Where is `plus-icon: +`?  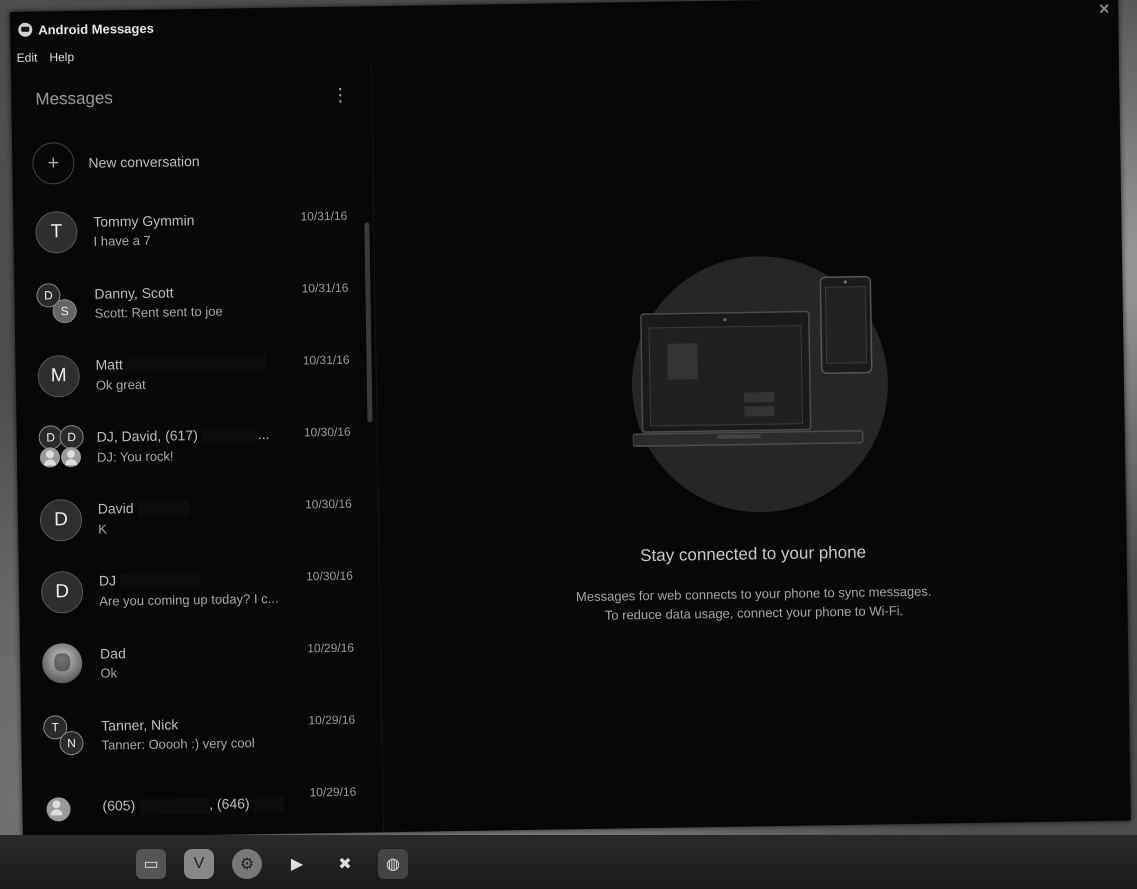
plus-icon: + is located at coordinates (53, 163).